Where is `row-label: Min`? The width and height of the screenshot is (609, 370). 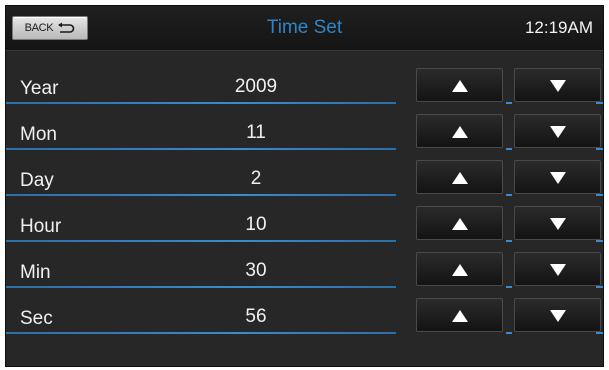 row-label: Min is located at coordinates (35, 272).